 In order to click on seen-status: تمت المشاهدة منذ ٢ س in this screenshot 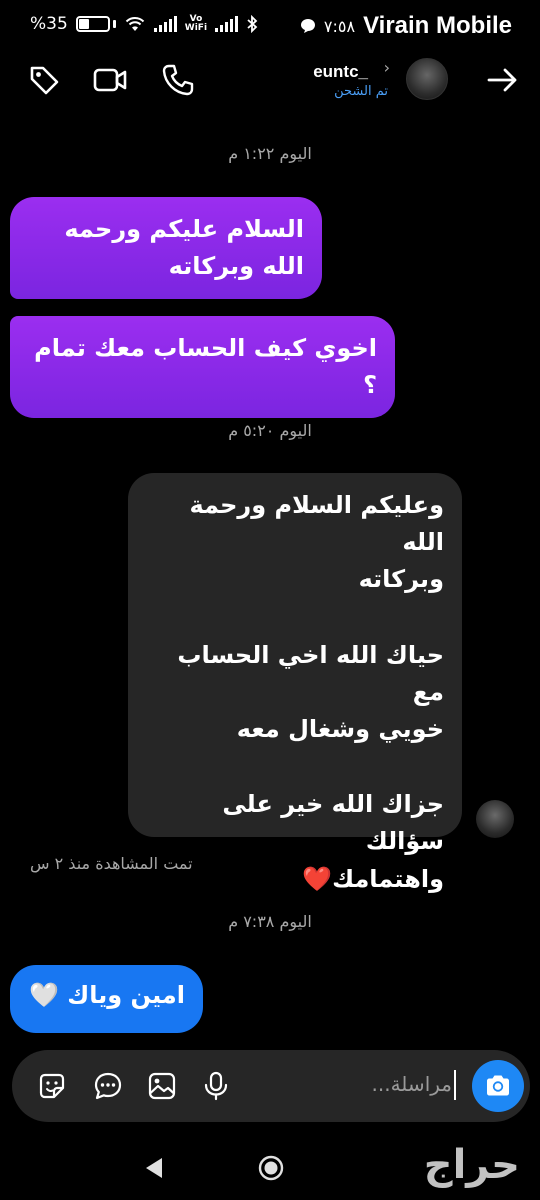, I will do `click(111, 863)`.